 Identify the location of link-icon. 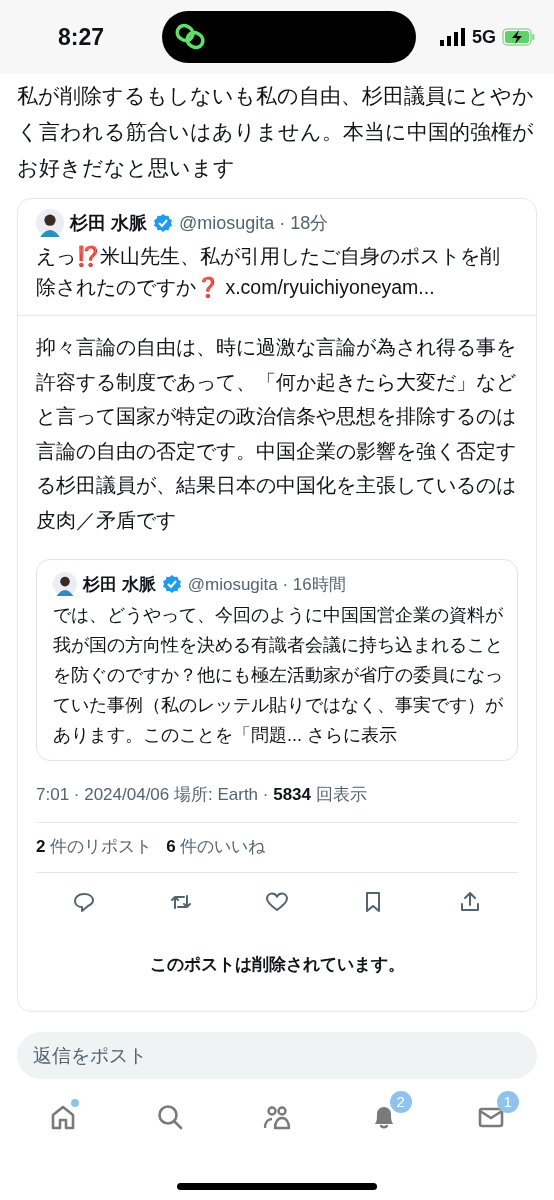
(191, 37).